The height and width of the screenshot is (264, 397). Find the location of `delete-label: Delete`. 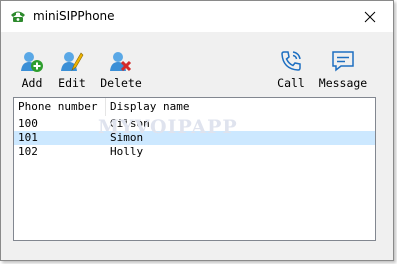

delete-label: Delete is located at coordinates (121, 83).